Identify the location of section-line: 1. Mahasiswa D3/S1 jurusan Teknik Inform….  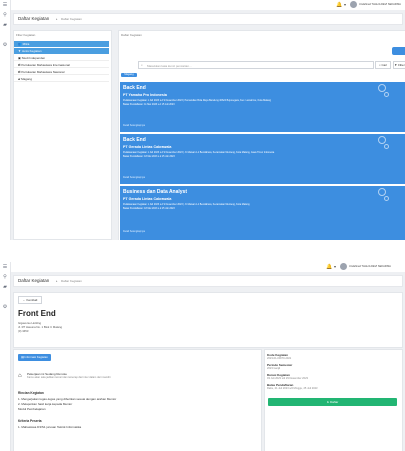
(50, 427).